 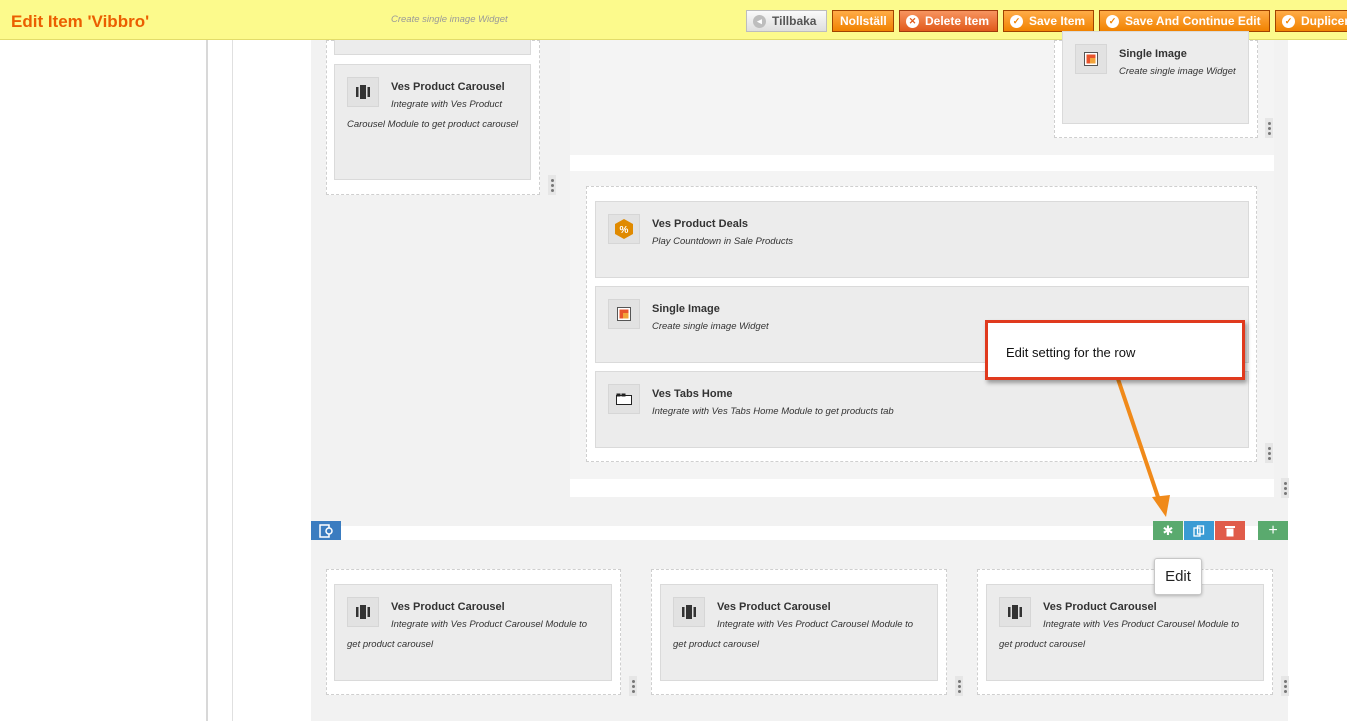 What do you see at coordinates (922, 163) in the screenshot?
I see `row-separator` at bounding box center [922, 163].